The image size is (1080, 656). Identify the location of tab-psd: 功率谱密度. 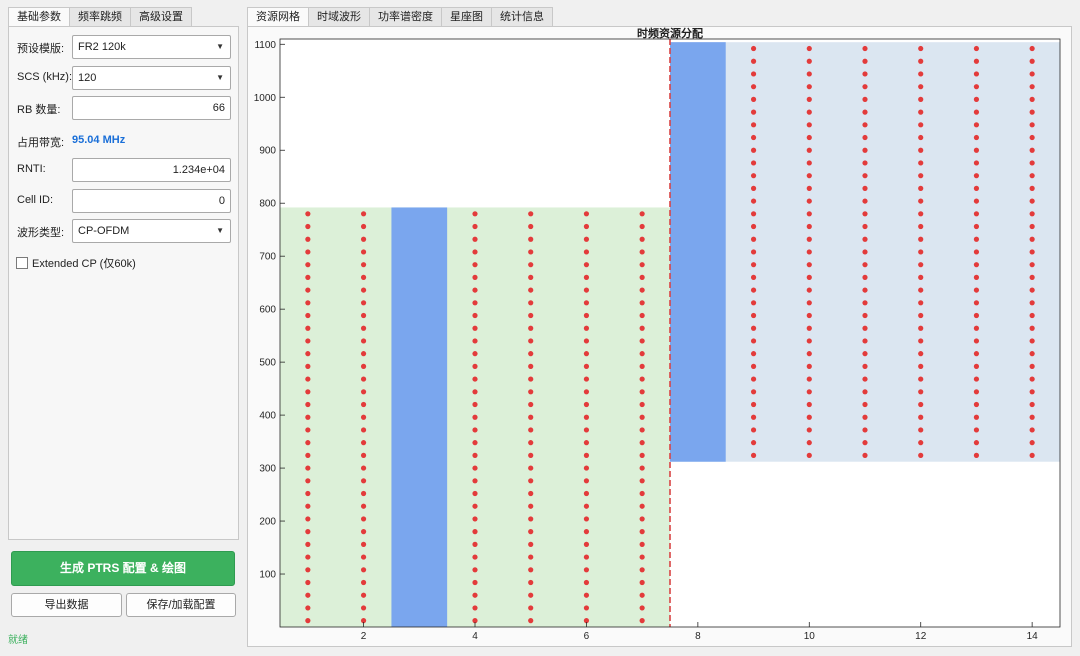
(405, 17).